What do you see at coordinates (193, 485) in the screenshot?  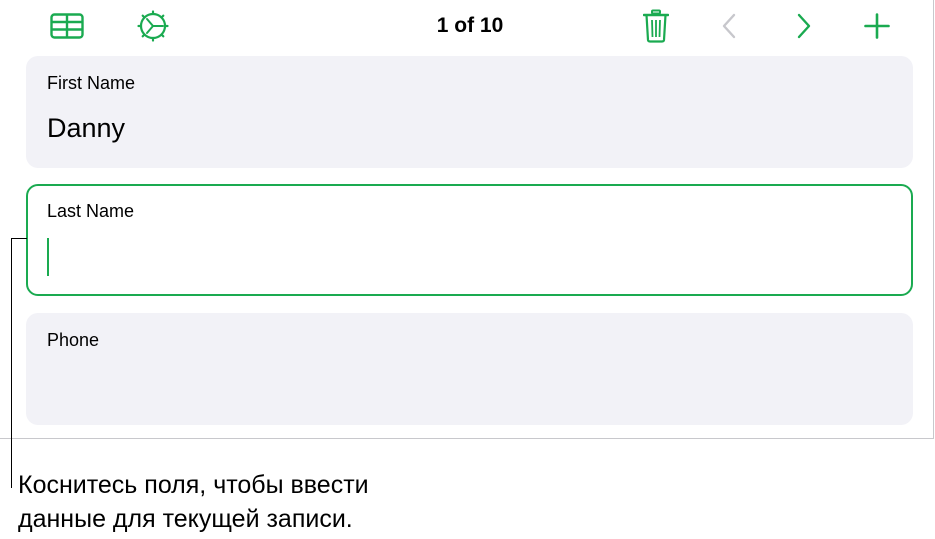 I see `callout-line-1: Коснитесь поля, чтобы ввести` at bounding box center [193, 485].